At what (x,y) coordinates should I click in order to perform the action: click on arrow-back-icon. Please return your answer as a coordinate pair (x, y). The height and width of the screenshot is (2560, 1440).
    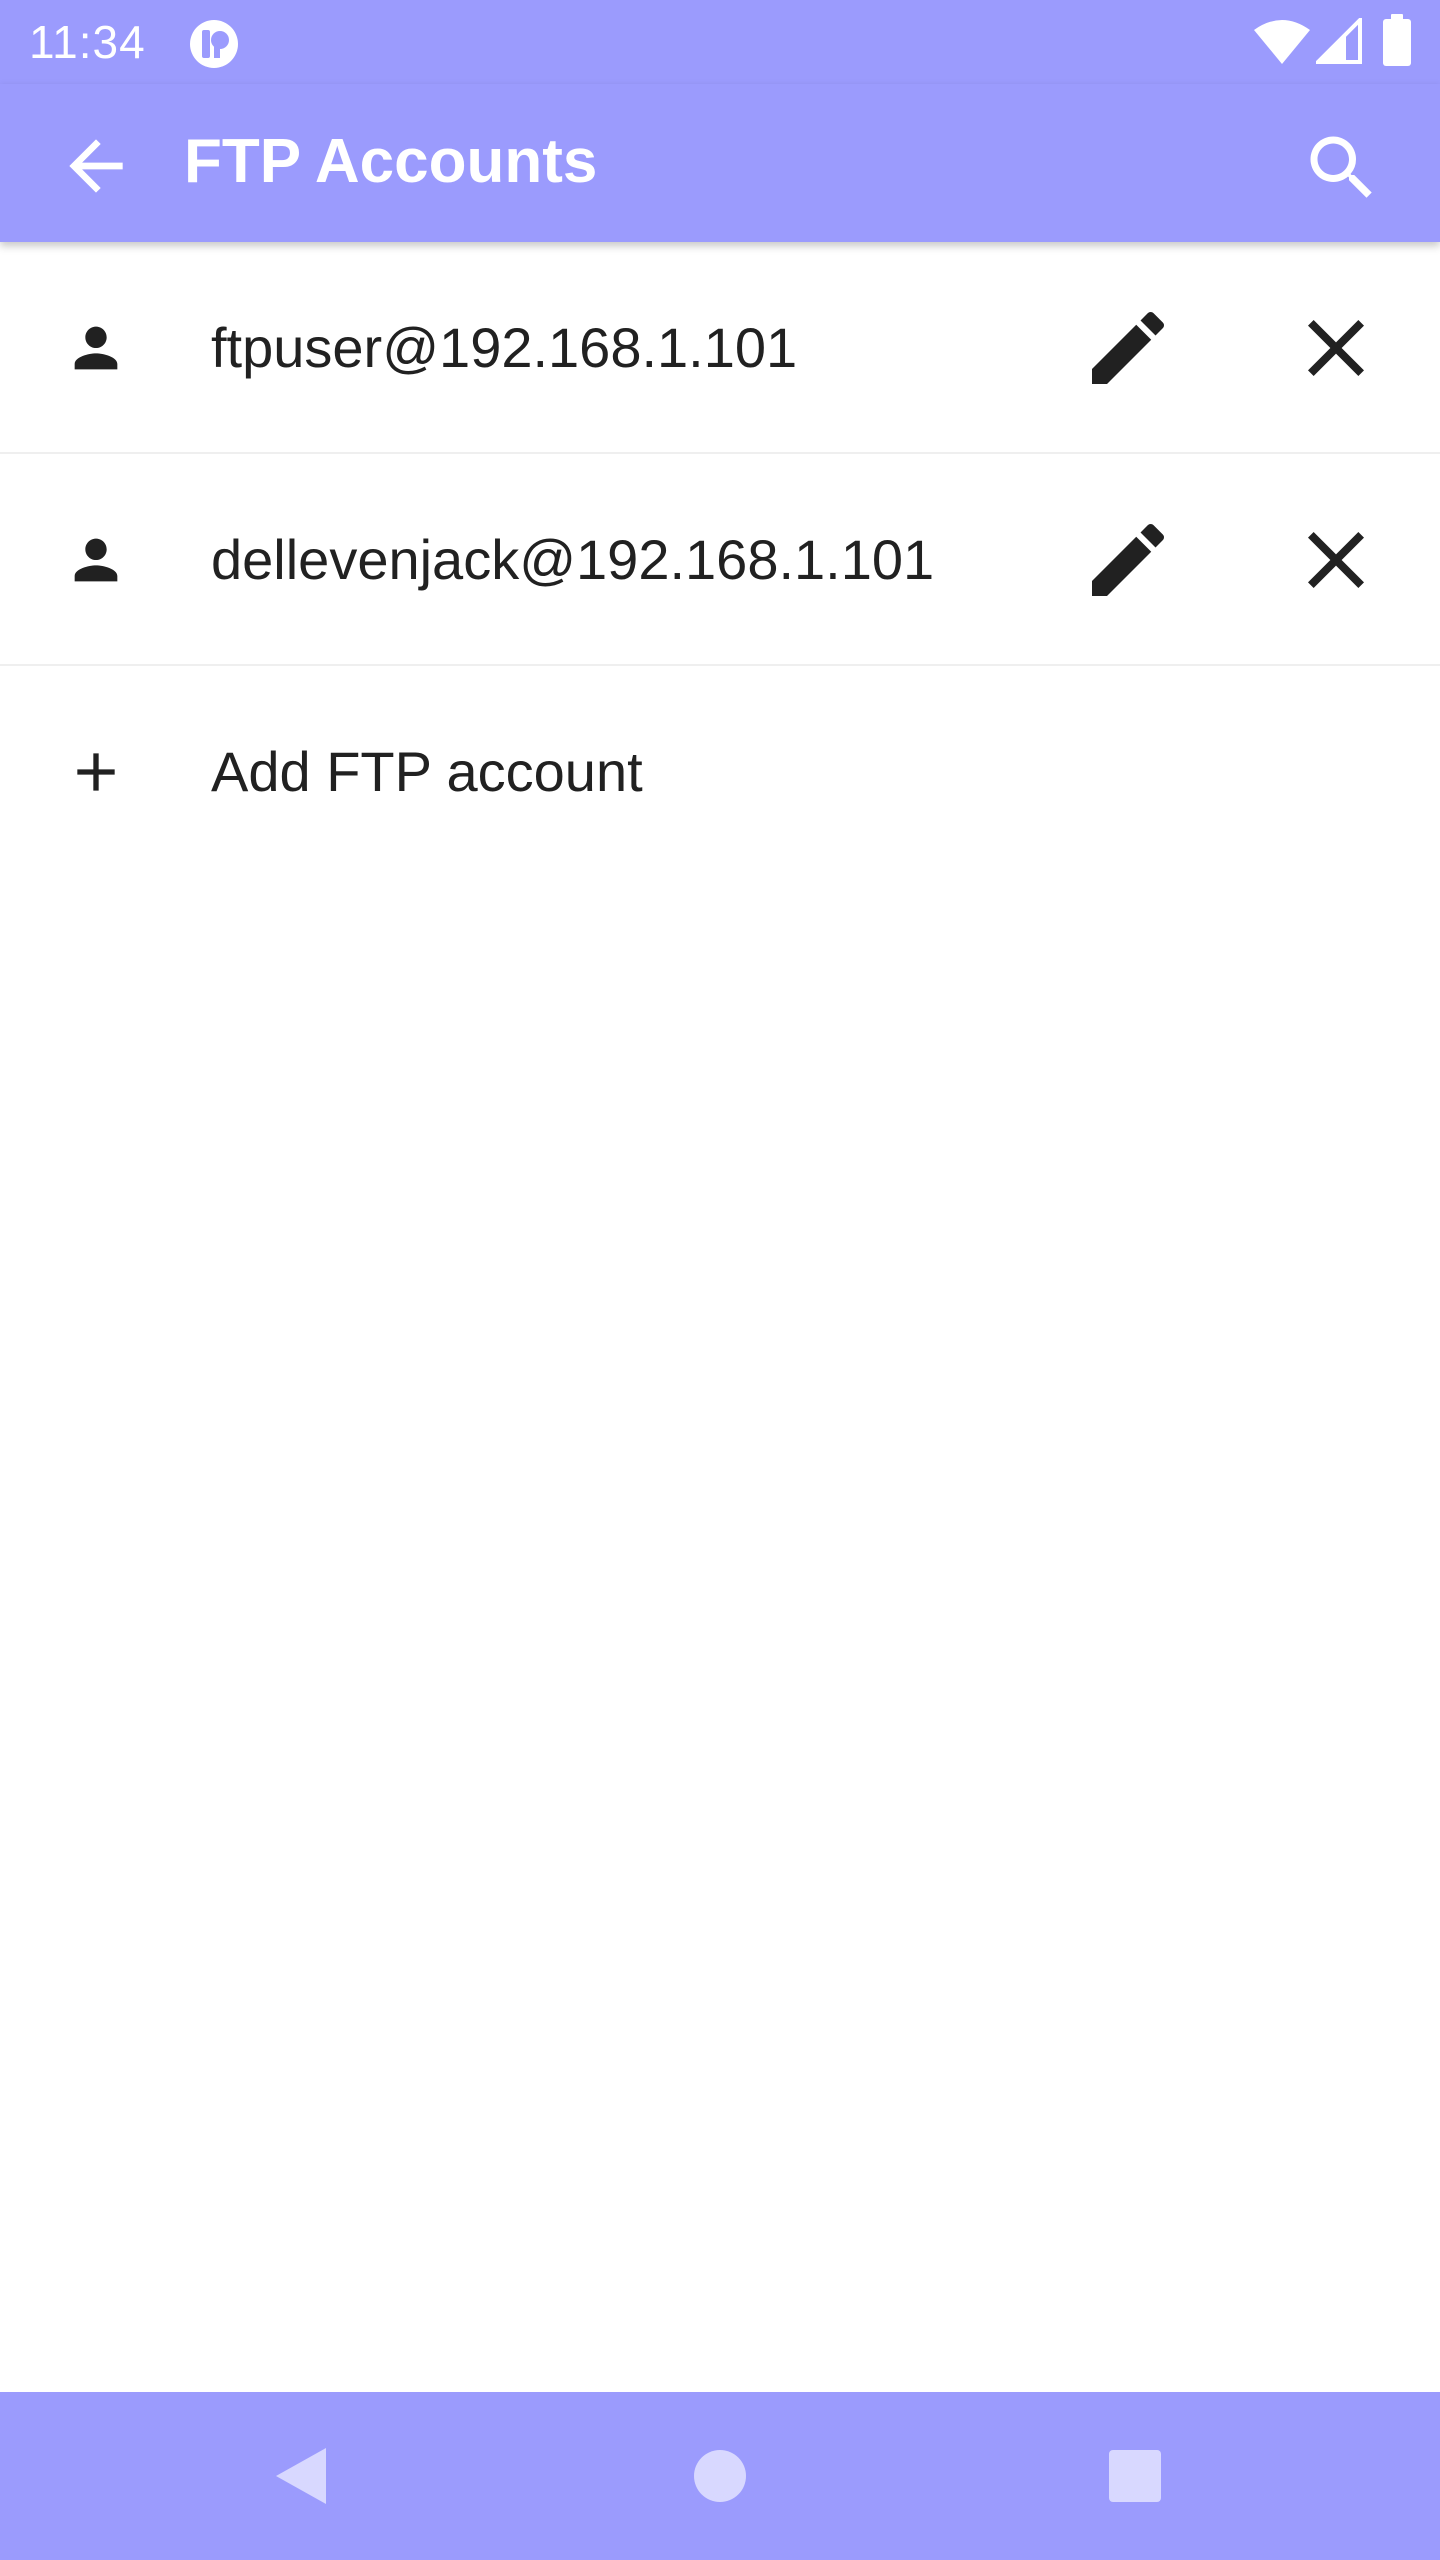
    Looking at the image, I should click on (96, 166).